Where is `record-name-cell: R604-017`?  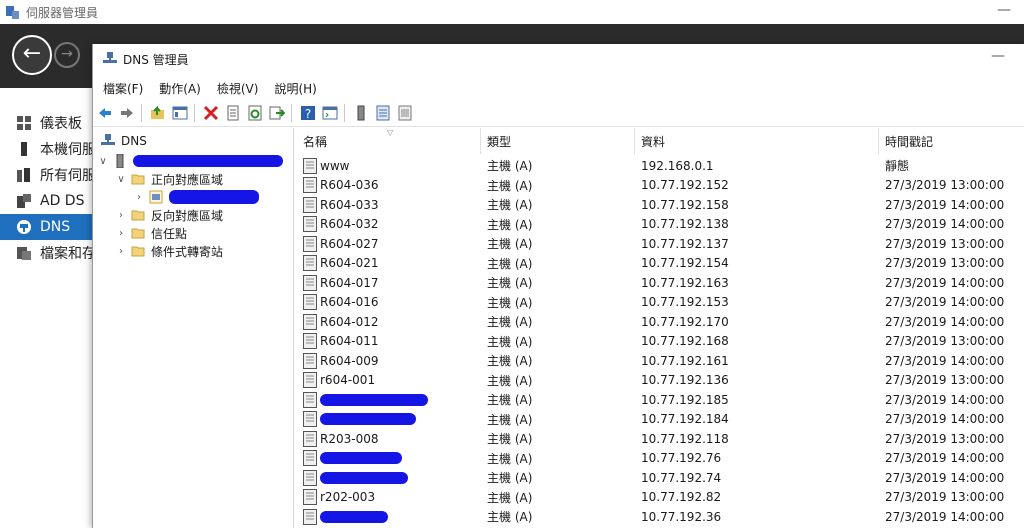 record-name-cell: R604-017 is located at coordinates (340, 283).